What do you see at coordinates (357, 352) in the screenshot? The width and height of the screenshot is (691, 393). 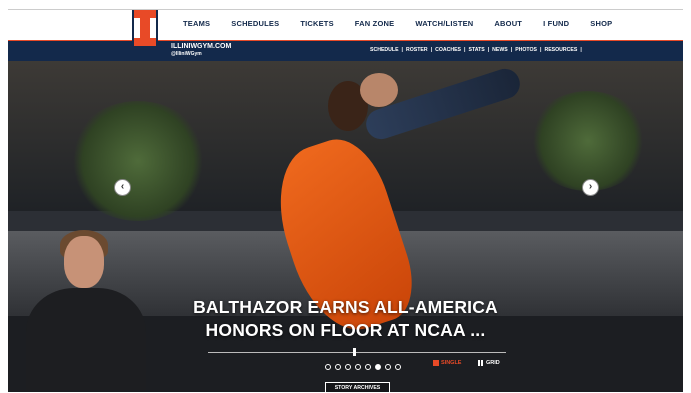 I see `headline-divider` at bounding box center [357, 352].